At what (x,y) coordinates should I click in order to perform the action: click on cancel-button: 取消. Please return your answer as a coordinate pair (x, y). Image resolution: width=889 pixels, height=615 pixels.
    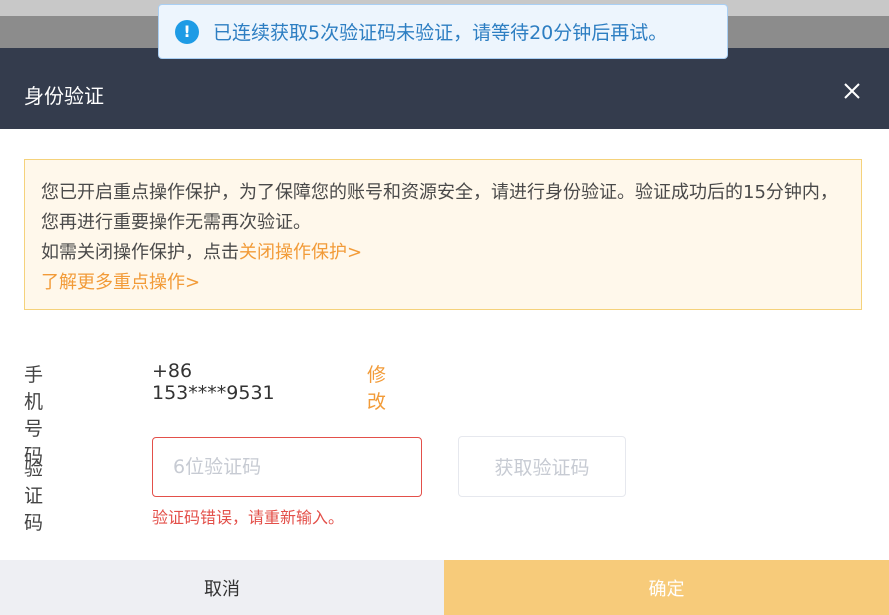
    Looking at the image, I should click on (222, 587).